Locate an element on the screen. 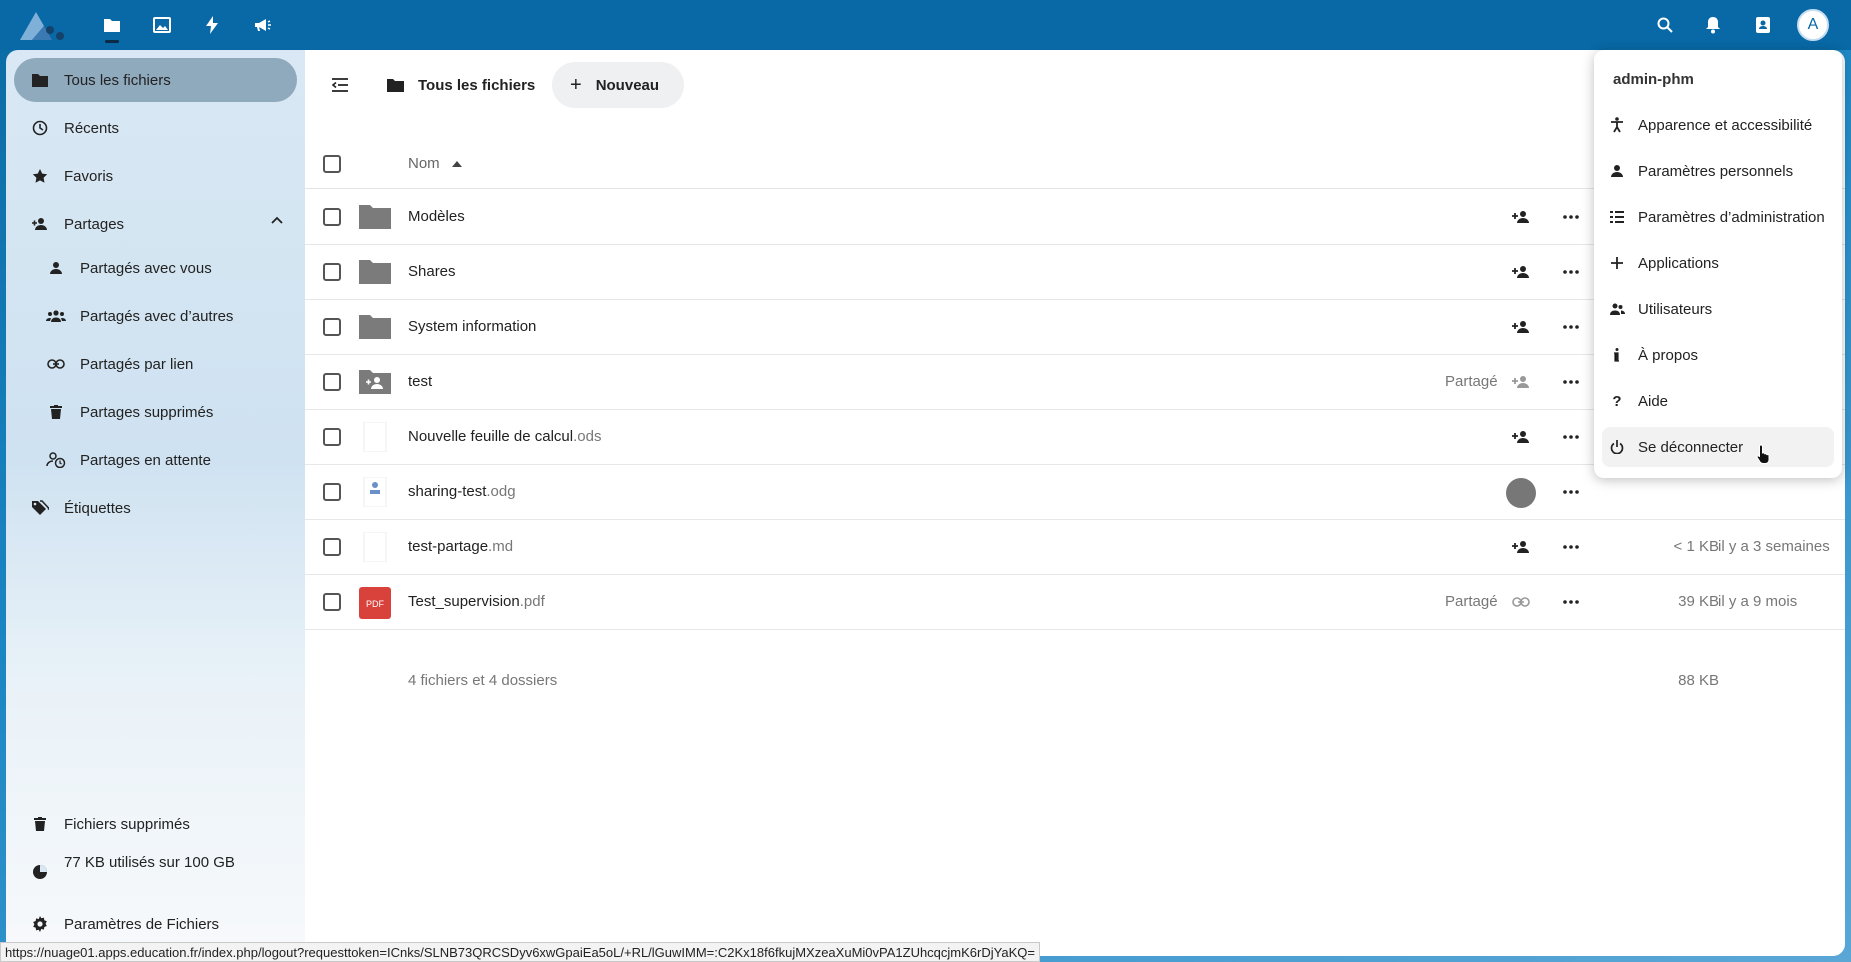 This screenshot has width=1851, height=962. file-name: Nouvelle feuille de calcul.ods is located at coordinates (504, 436).